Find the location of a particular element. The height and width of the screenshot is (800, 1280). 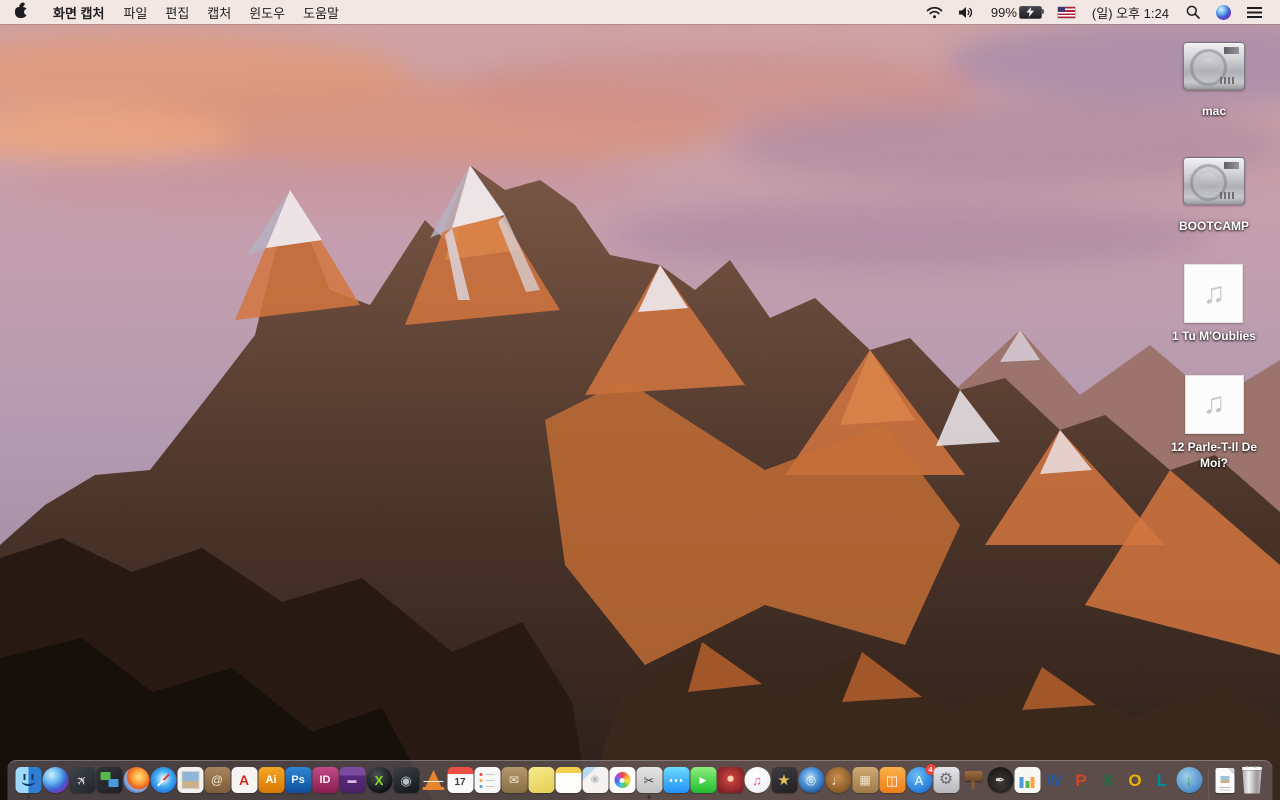

minimized-document-icon is located at coordinates (1225, 780).